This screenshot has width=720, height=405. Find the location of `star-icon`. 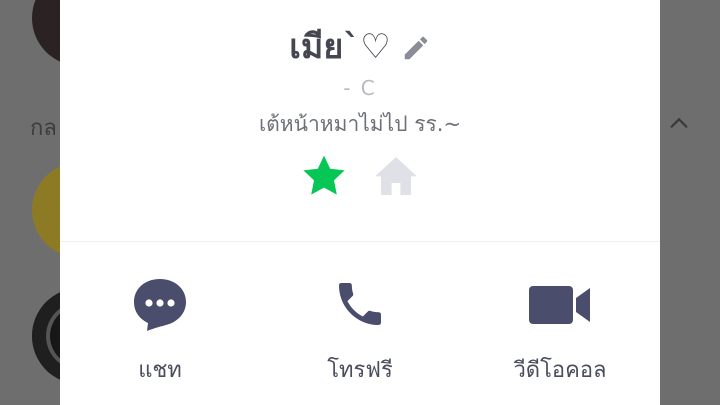

star-icon is located at coordinates (324, 176).